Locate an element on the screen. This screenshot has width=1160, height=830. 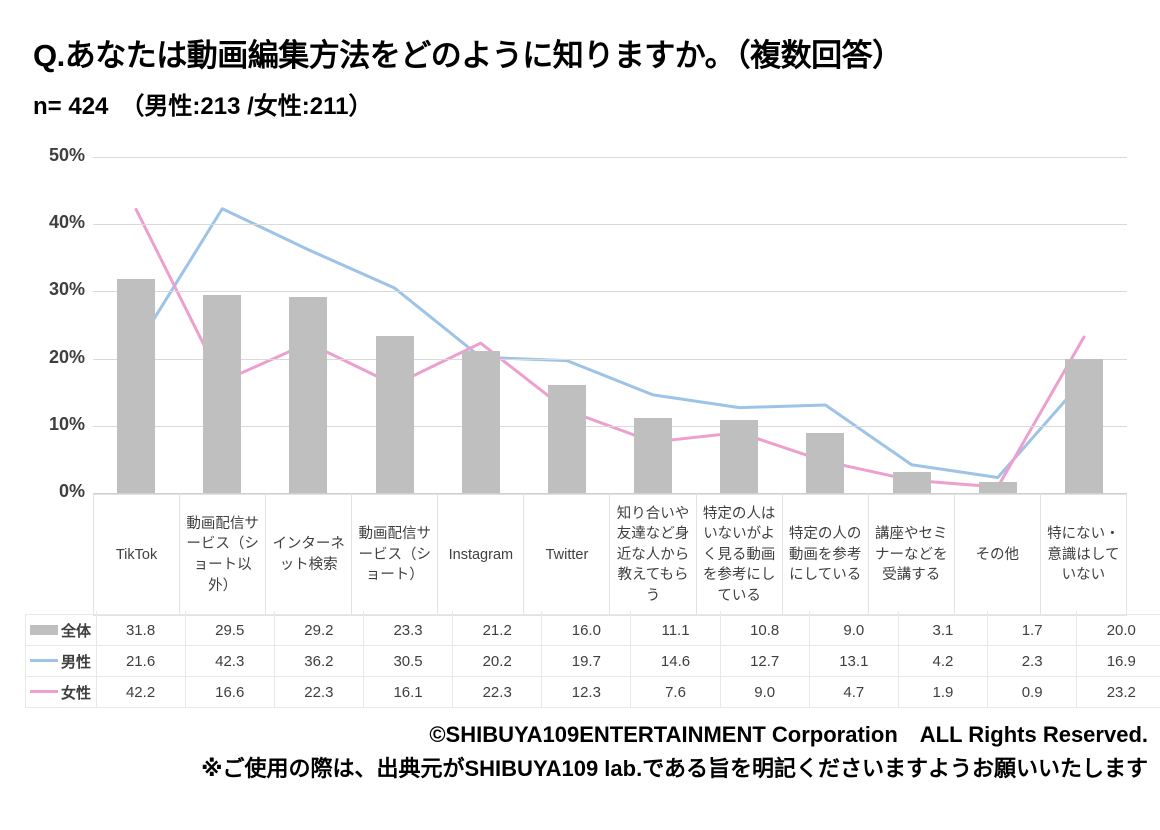
category-label-cell: TikTok is located at coordinates (136, 555).